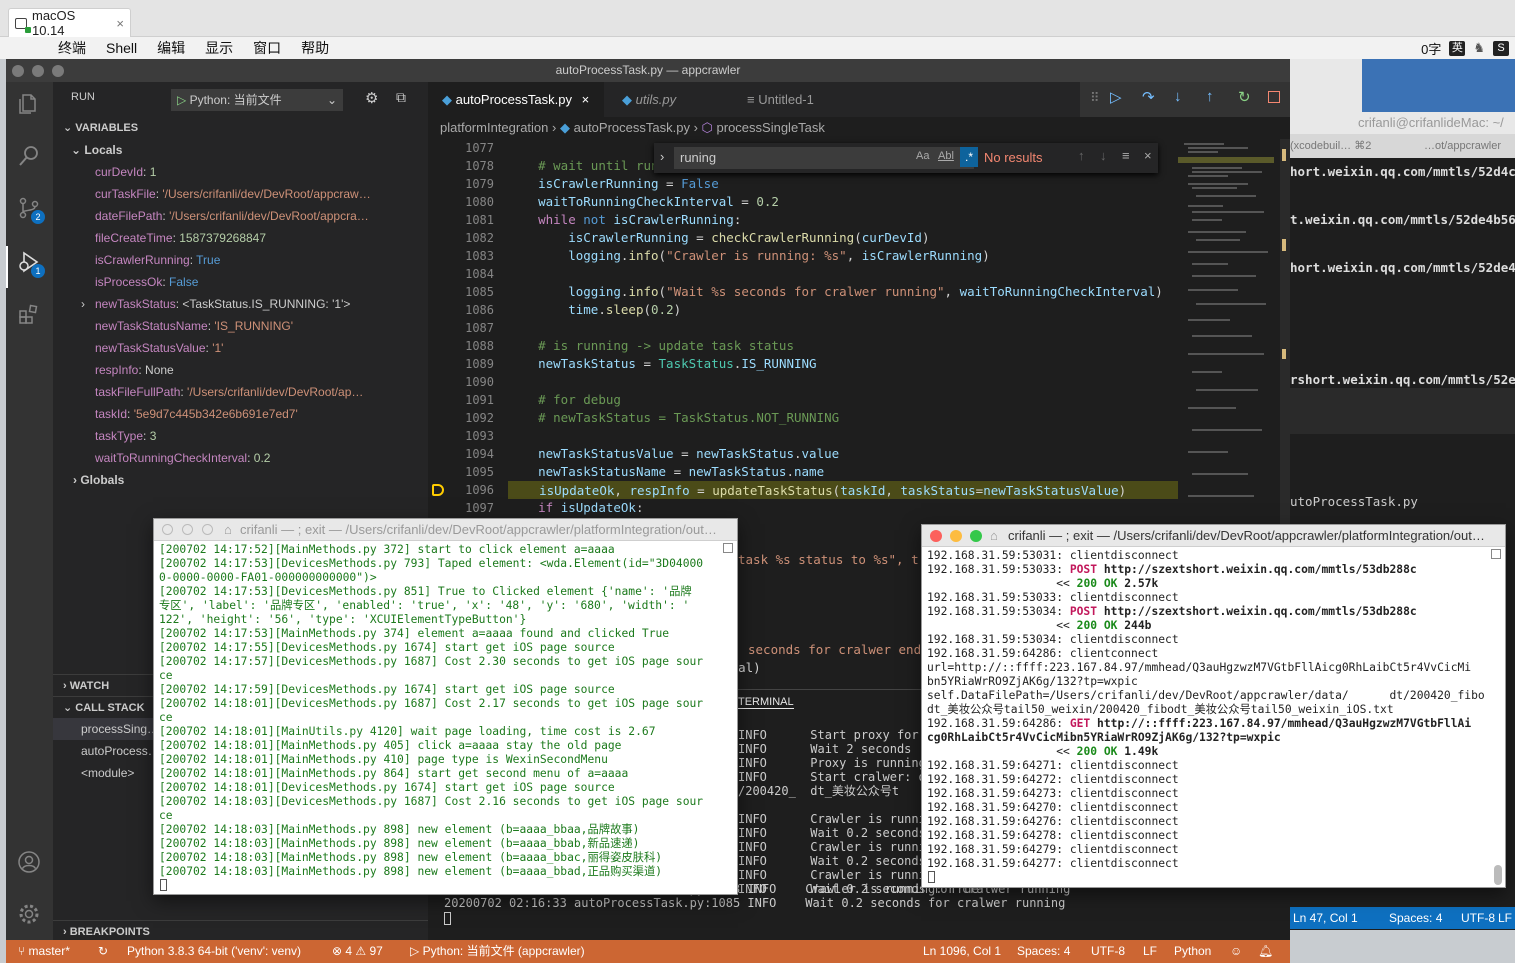 This screenshot has height=963, width=1515. What do you see at coordinates (1150, 951) in the screenshot?
I see `eol: LF` at bounding box center [1150, 951].